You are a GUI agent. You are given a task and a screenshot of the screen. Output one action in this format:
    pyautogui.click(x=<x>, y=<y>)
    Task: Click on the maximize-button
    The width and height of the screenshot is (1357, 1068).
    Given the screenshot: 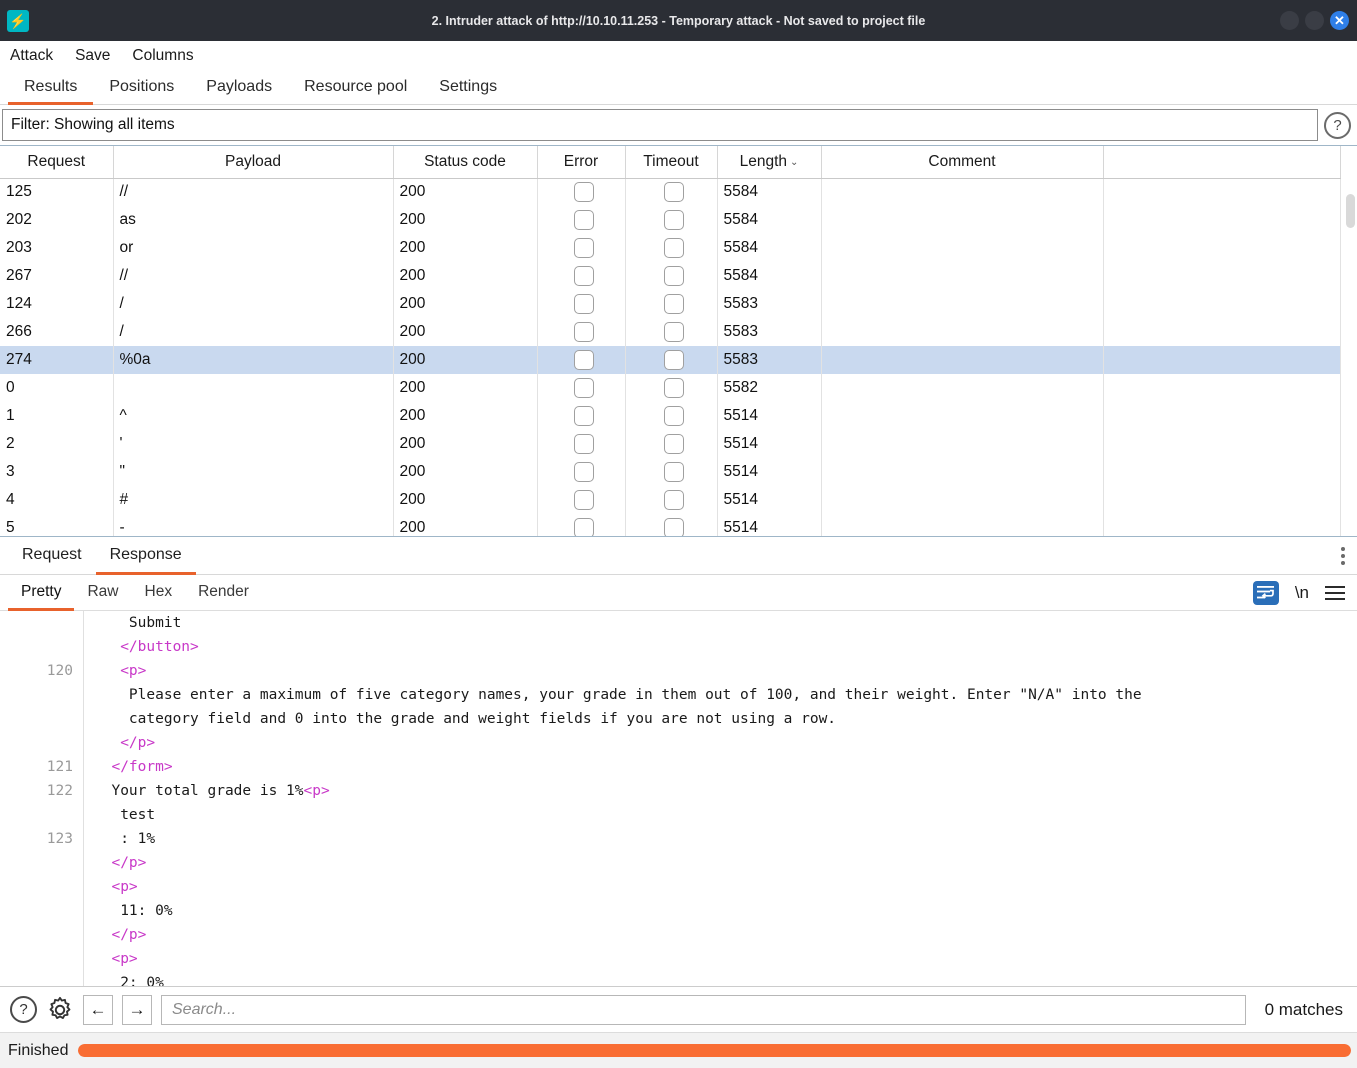 What is the action you would take?
    pyautogui.click(x=1314, y=20)
    